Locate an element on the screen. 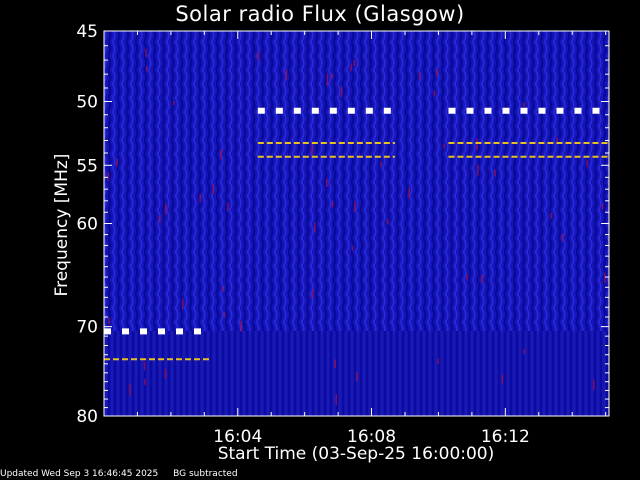 The width and height of the screenshot is (640, 480). y-tick-label: 70 is located at coordinates (87, 328).